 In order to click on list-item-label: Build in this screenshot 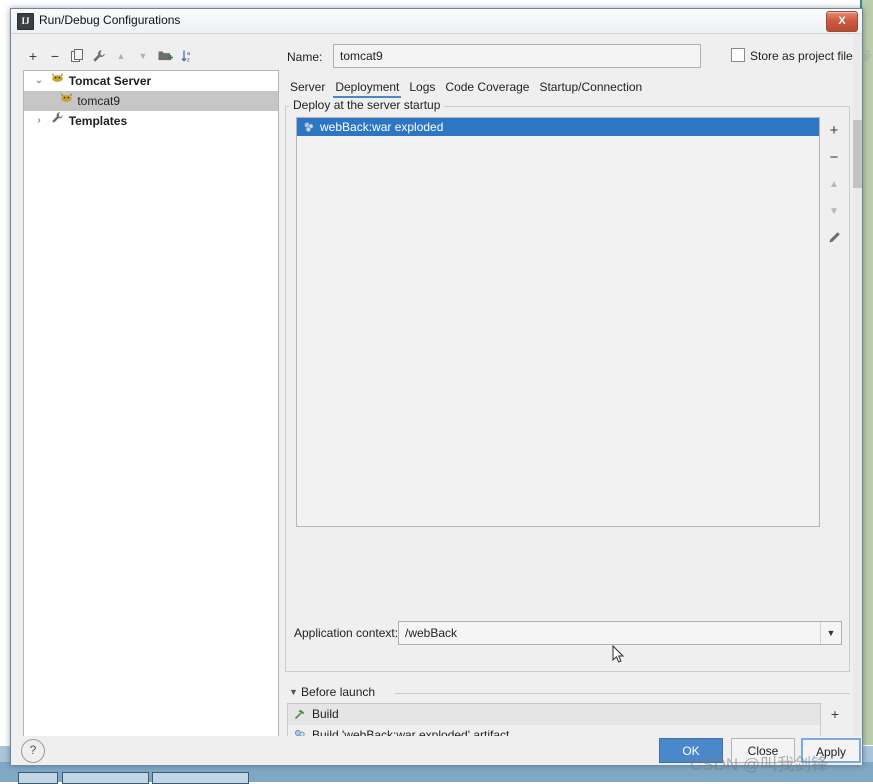, I will do `click(325, 714)`.